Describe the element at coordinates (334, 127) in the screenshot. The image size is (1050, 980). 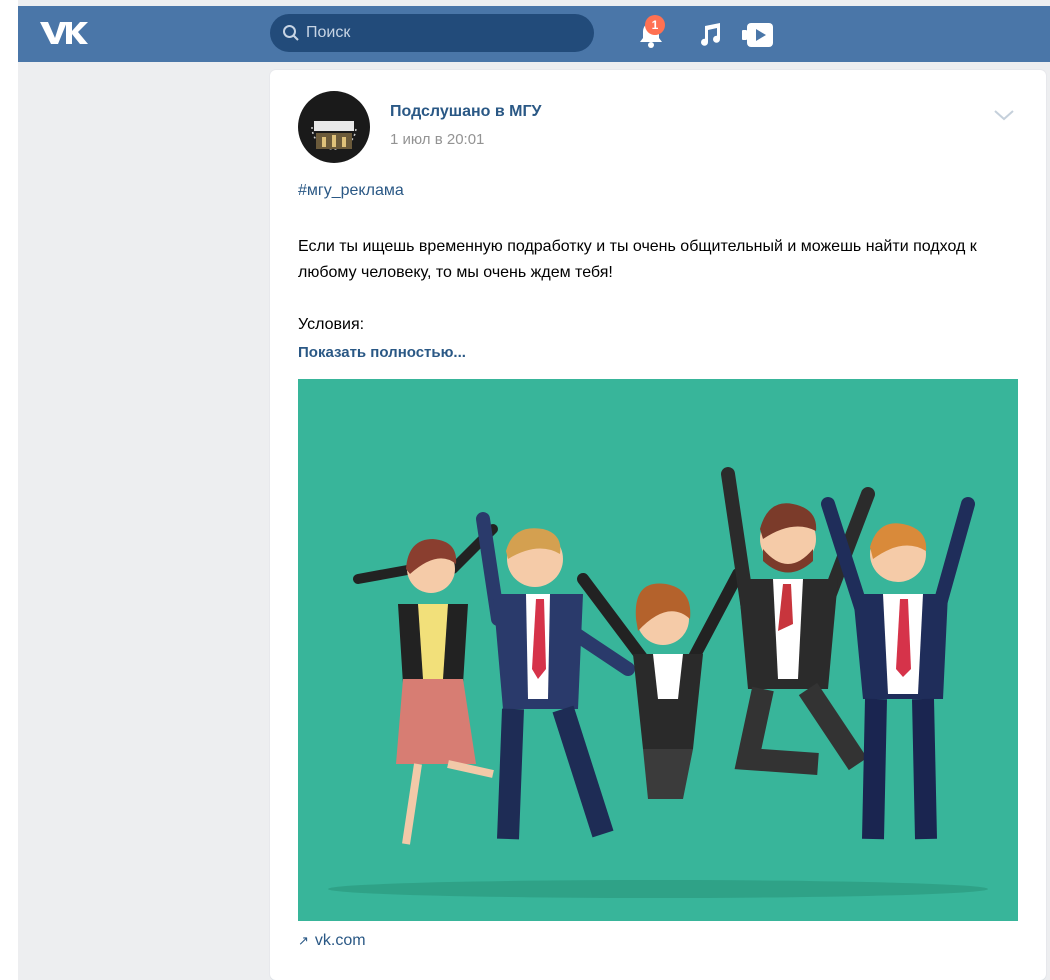
I see `community-avatar` at that location.